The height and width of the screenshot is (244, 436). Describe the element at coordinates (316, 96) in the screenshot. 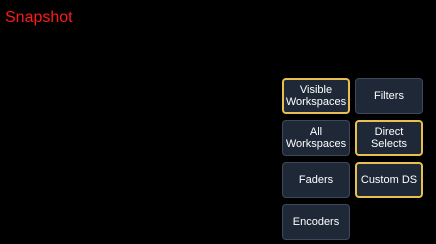

I see `visible-workspaces-button: Visible Workspaces` at that location.